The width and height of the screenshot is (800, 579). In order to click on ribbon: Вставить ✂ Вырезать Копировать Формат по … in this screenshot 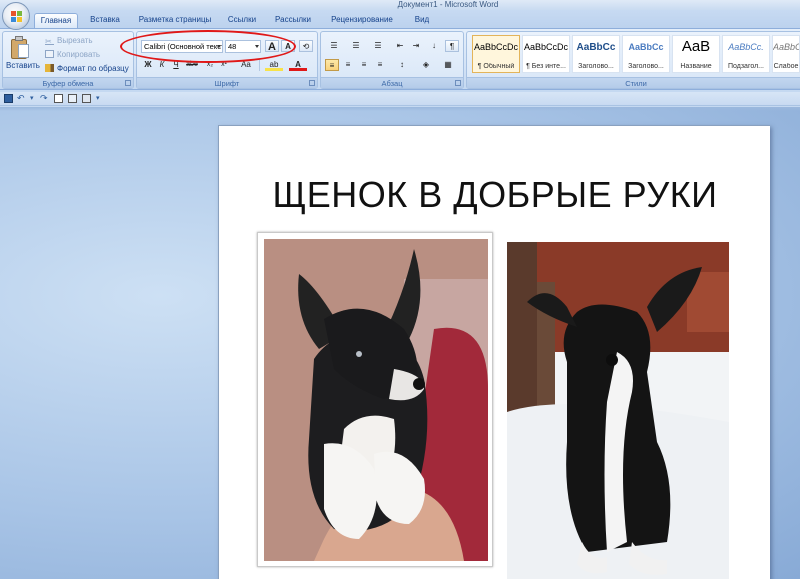, I will do `click(400, 59)`.